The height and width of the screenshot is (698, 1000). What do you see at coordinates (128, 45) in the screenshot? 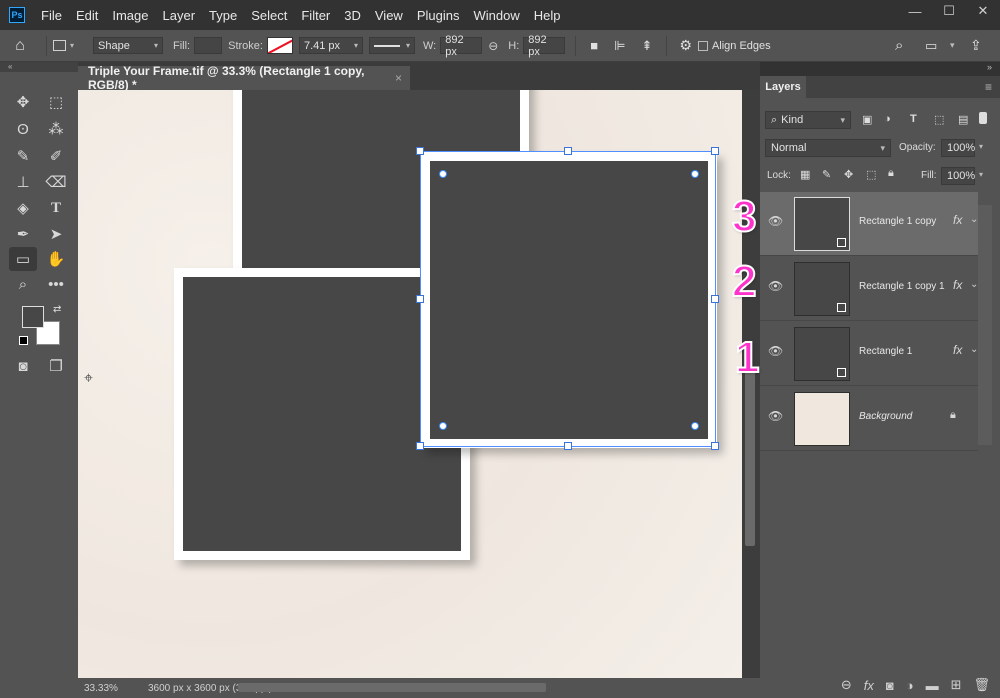
I see `tool-mode-select: Shape ▾` at bounding box center [128, 45].